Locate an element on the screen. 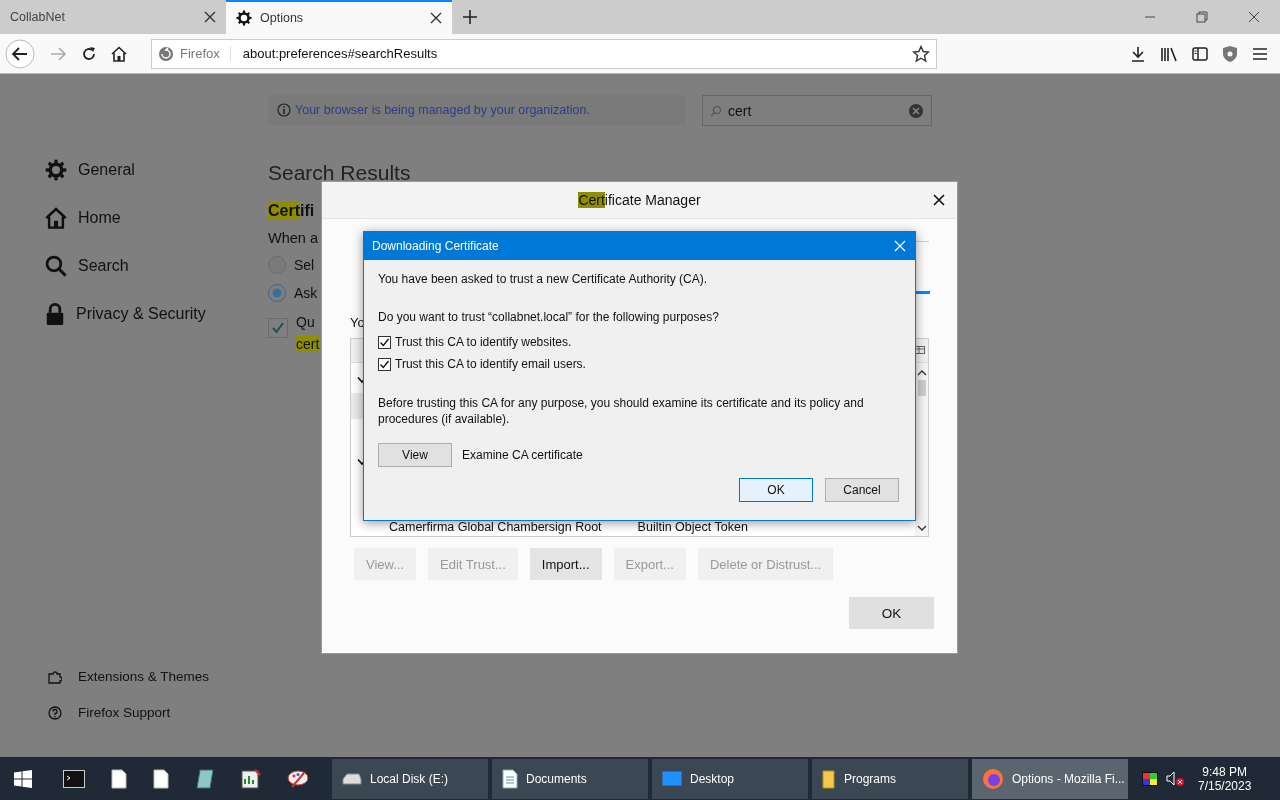 The width and height of the screenshot is (1280, 800). help-icon is located at coordinates (55, 712).